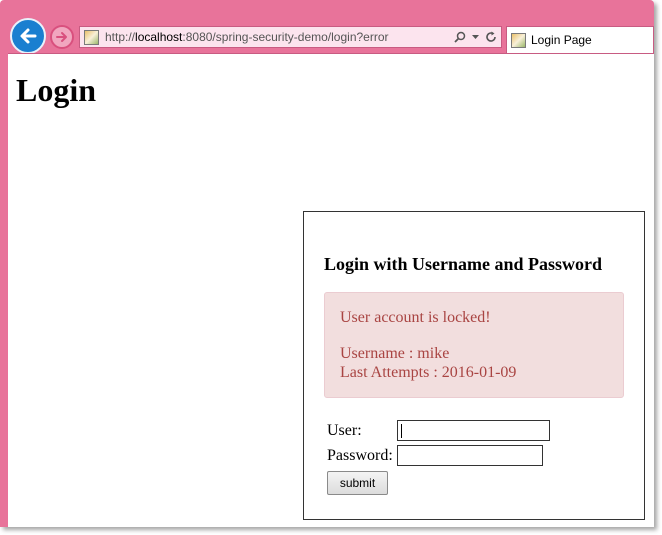 The width and height of the screenshot is (662, 535). I want to click on refresh-icon, so click(491, 37).